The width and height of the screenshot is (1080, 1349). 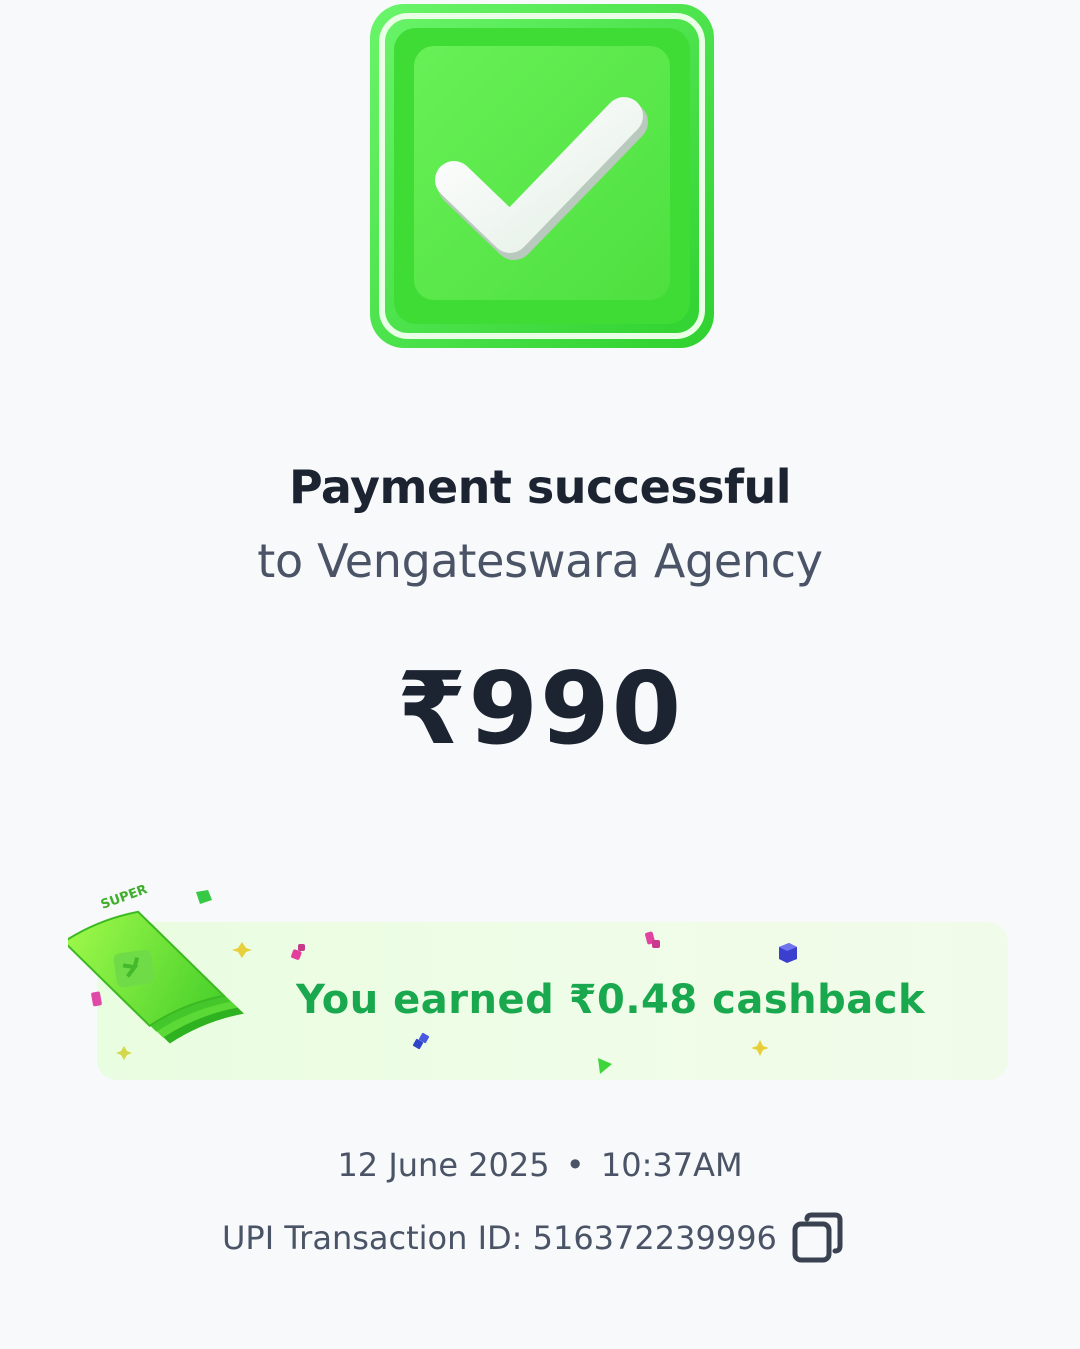 What do you see at coordinates (671, 1165) in the screenshot?
I see `transaction-time: 10:37AM` at bounding box center [671, 1165].